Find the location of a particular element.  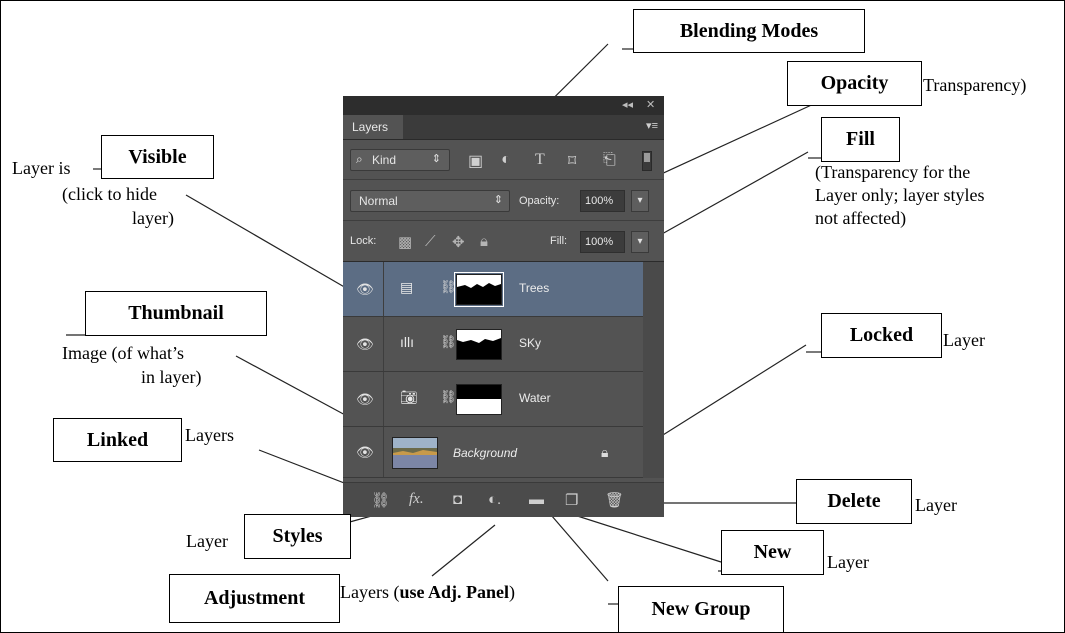

type-filter-icon: T is located at coordinates (540, 160).